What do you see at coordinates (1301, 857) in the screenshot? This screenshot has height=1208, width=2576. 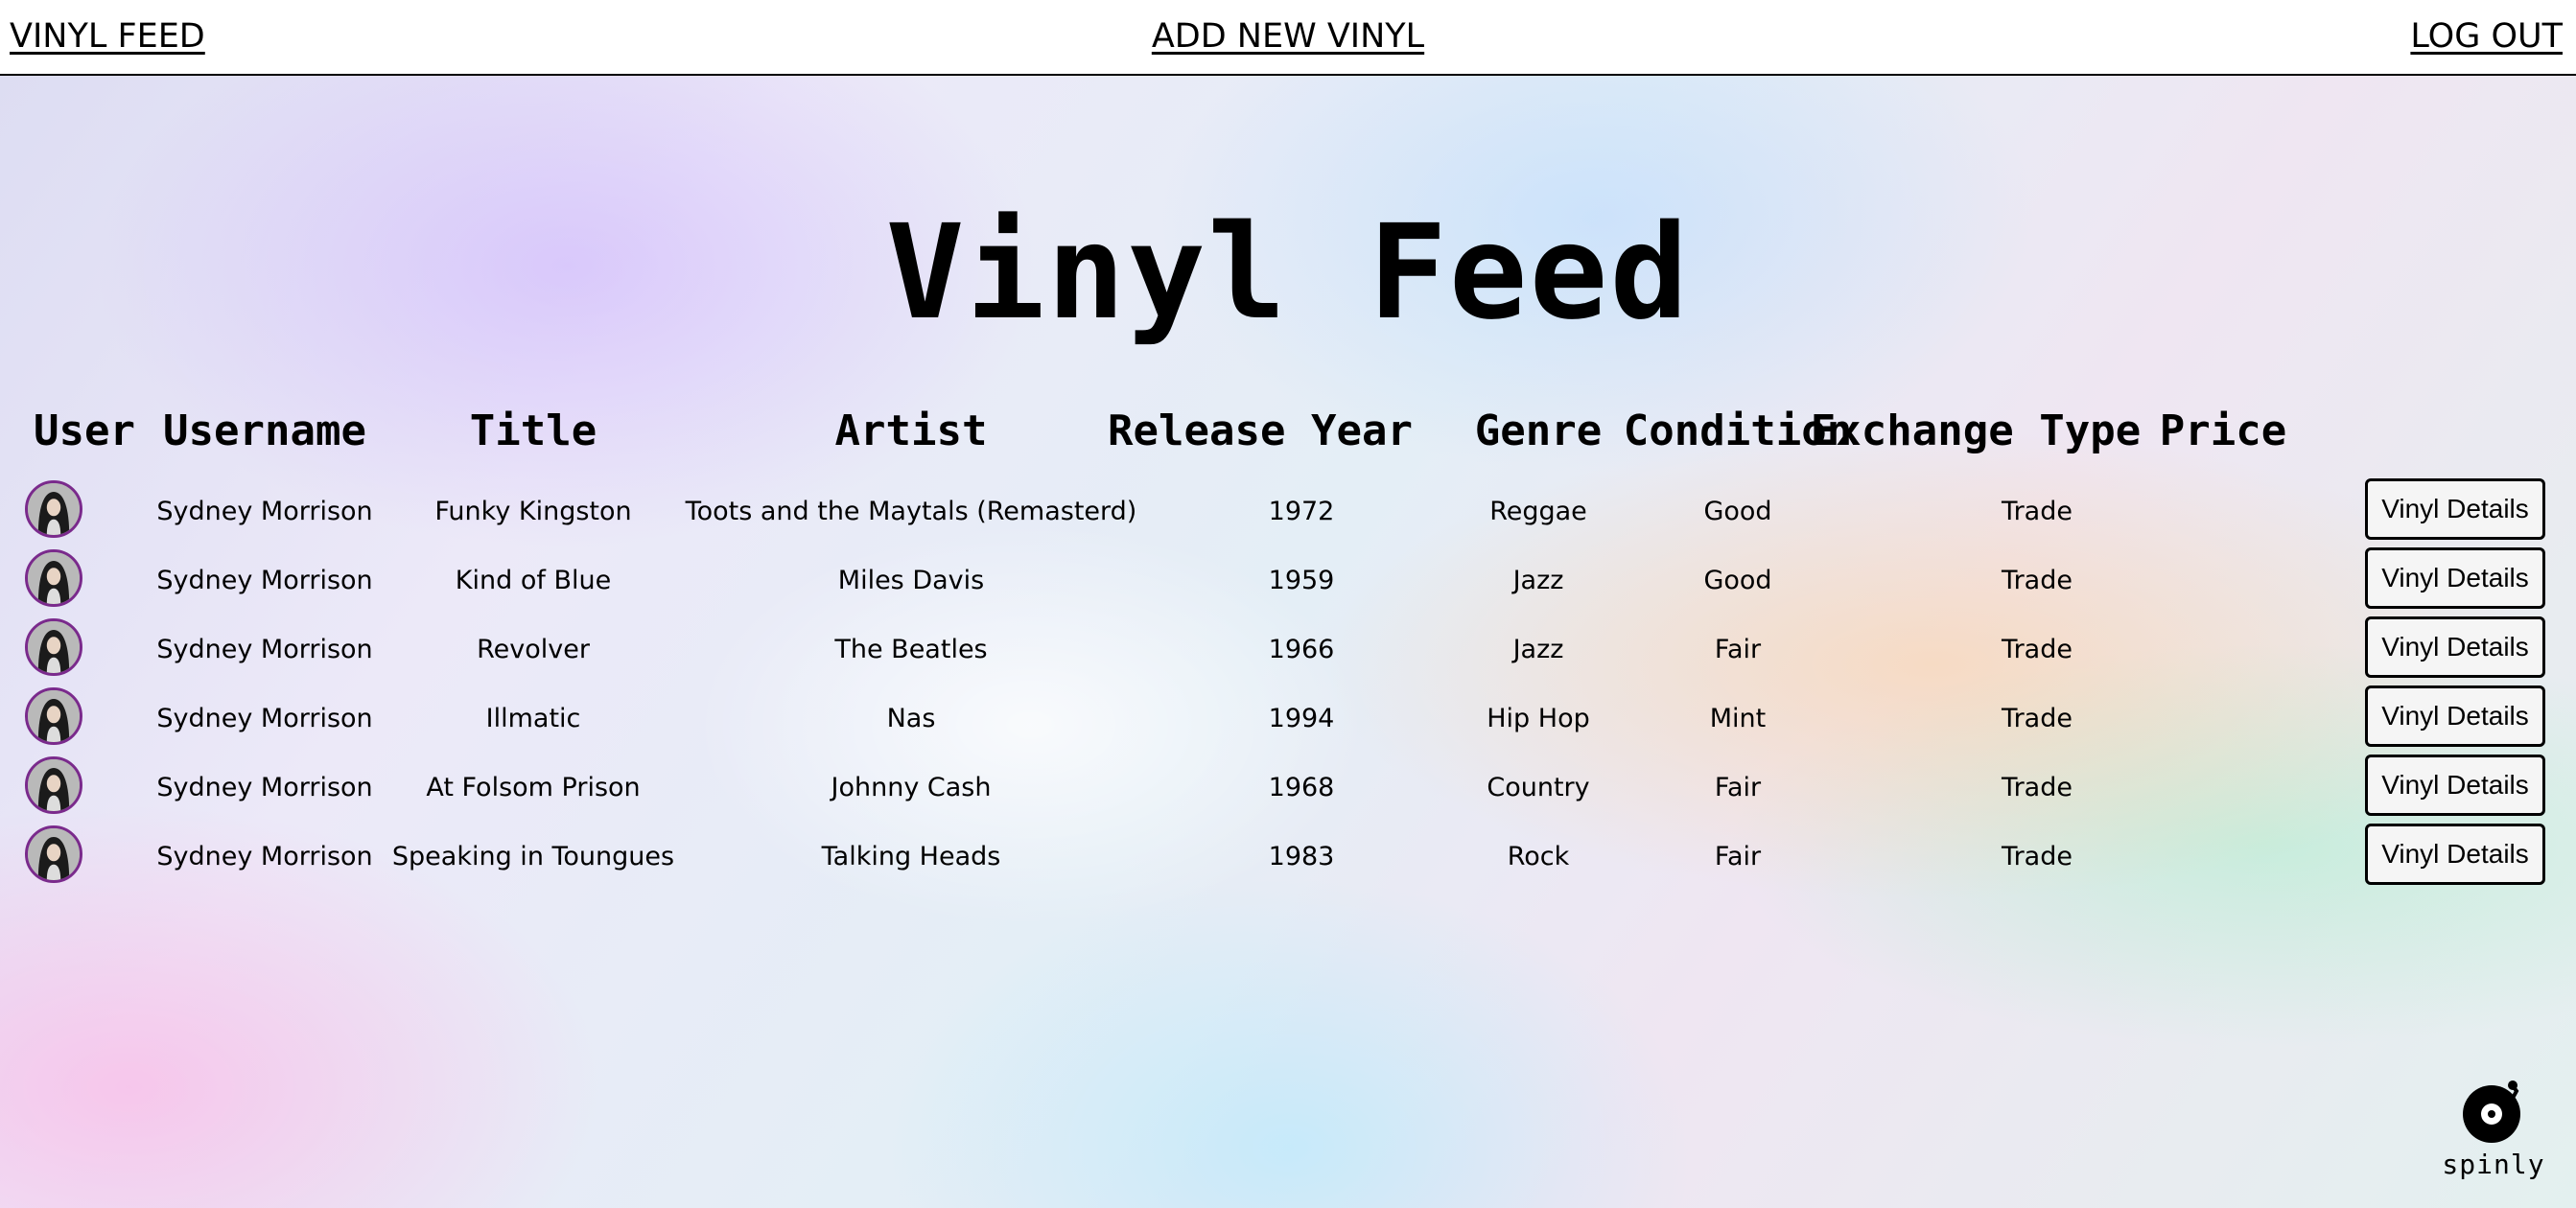 I see `cell-release-year: 1983` at bounding box center [1301, 857].